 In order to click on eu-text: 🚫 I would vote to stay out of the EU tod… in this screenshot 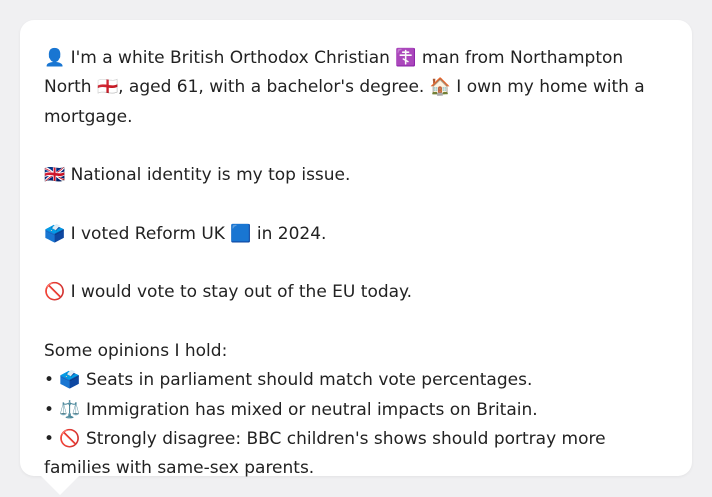, I will do `click(228, 292)`.